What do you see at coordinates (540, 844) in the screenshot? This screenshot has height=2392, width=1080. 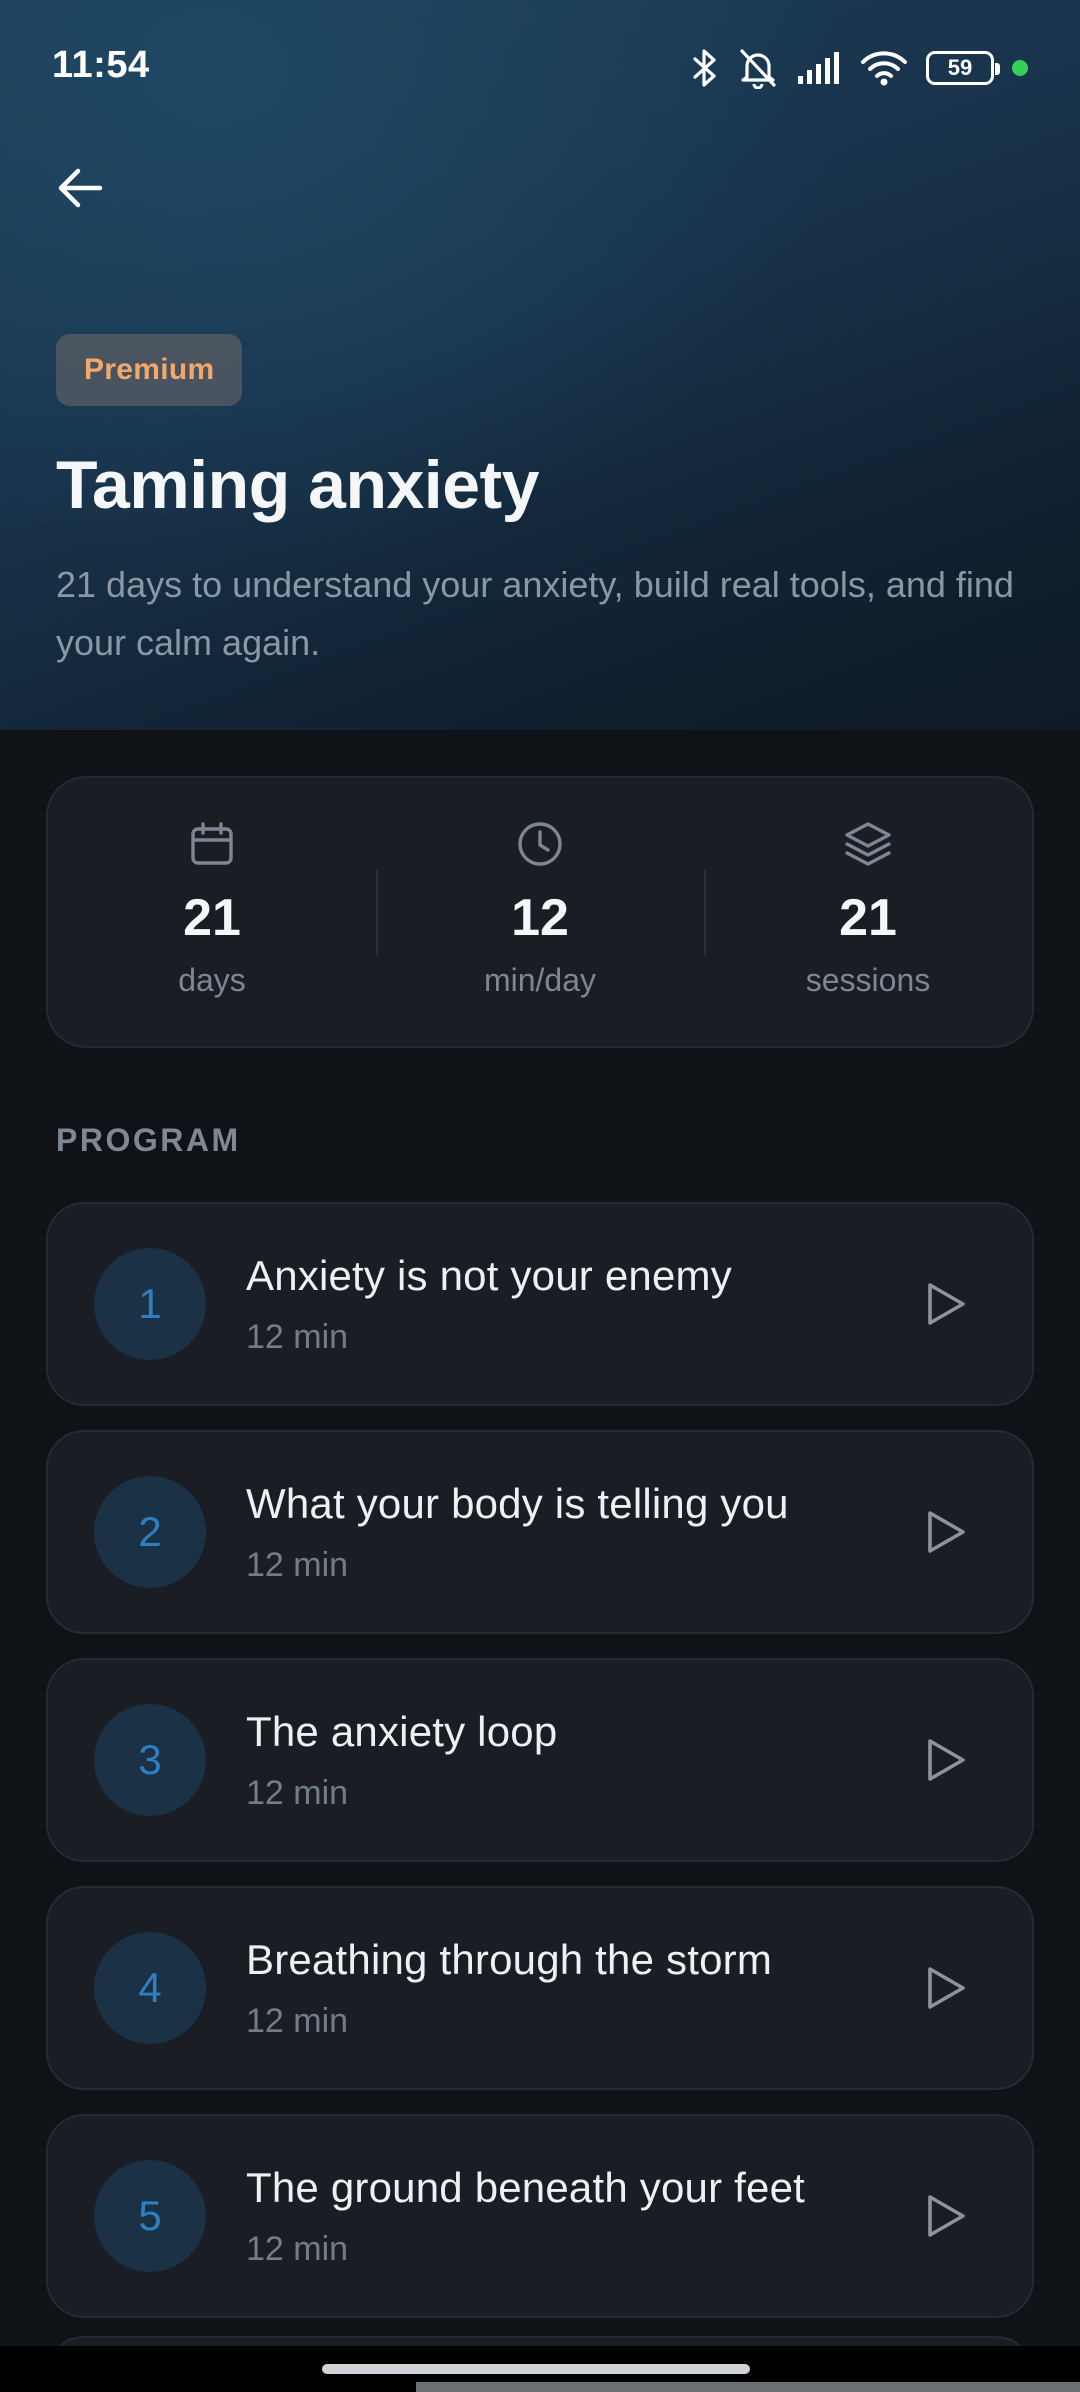 I see `clock-icon` at bounding box center [540, 844].